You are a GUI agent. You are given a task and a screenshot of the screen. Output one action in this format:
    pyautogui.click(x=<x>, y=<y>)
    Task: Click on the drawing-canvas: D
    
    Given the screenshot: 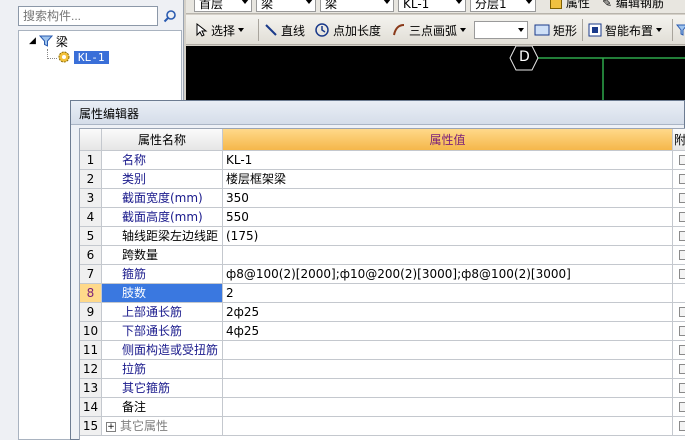 What is the action you would take?
    pyautogui.click(x=435, y=73)
    